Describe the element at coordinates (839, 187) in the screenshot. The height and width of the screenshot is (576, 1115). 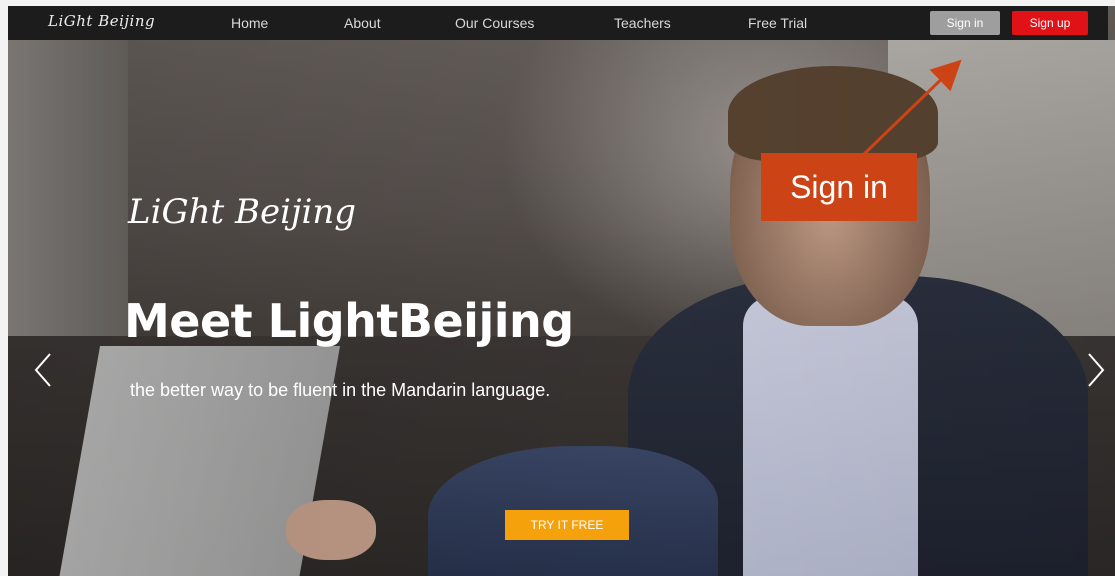
I see `annotation-callout: Sign in` at that location.